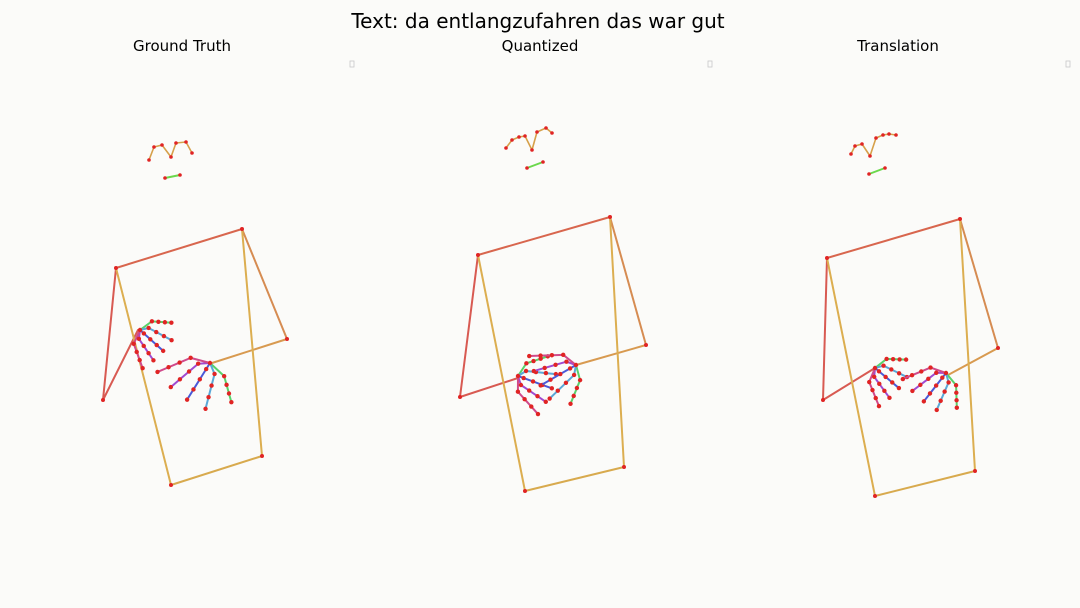 This screenshot has width=1080, height=608. I want to click on figure-title: Text: da entlangzufahren das war gut, so click(537, 21).